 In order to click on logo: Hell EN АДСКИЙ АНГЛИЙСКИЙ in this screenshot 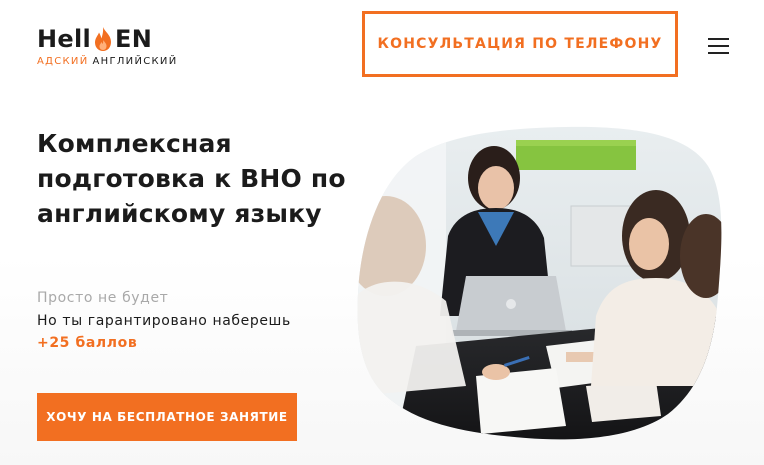, I will do `click(107, 46)`.